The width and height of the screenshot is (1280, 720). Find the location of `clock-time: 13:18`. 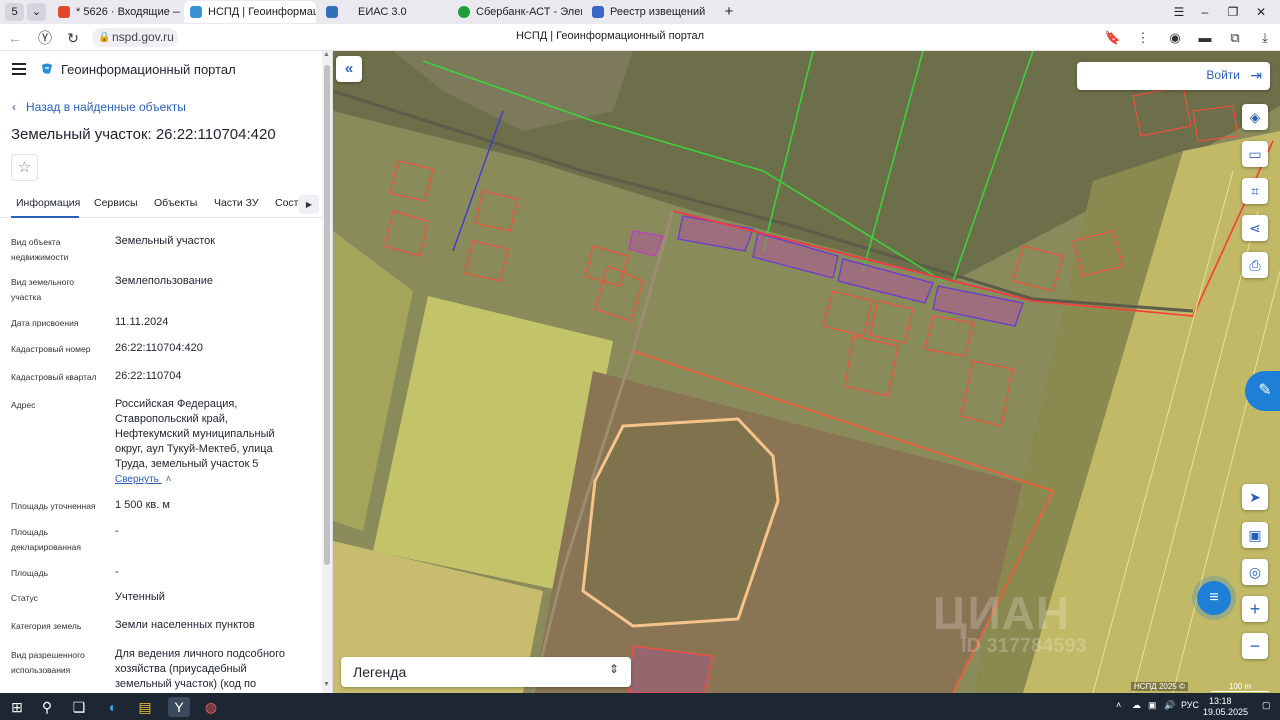

clock-time: 13:18 is located at coordinates (1220, 701).